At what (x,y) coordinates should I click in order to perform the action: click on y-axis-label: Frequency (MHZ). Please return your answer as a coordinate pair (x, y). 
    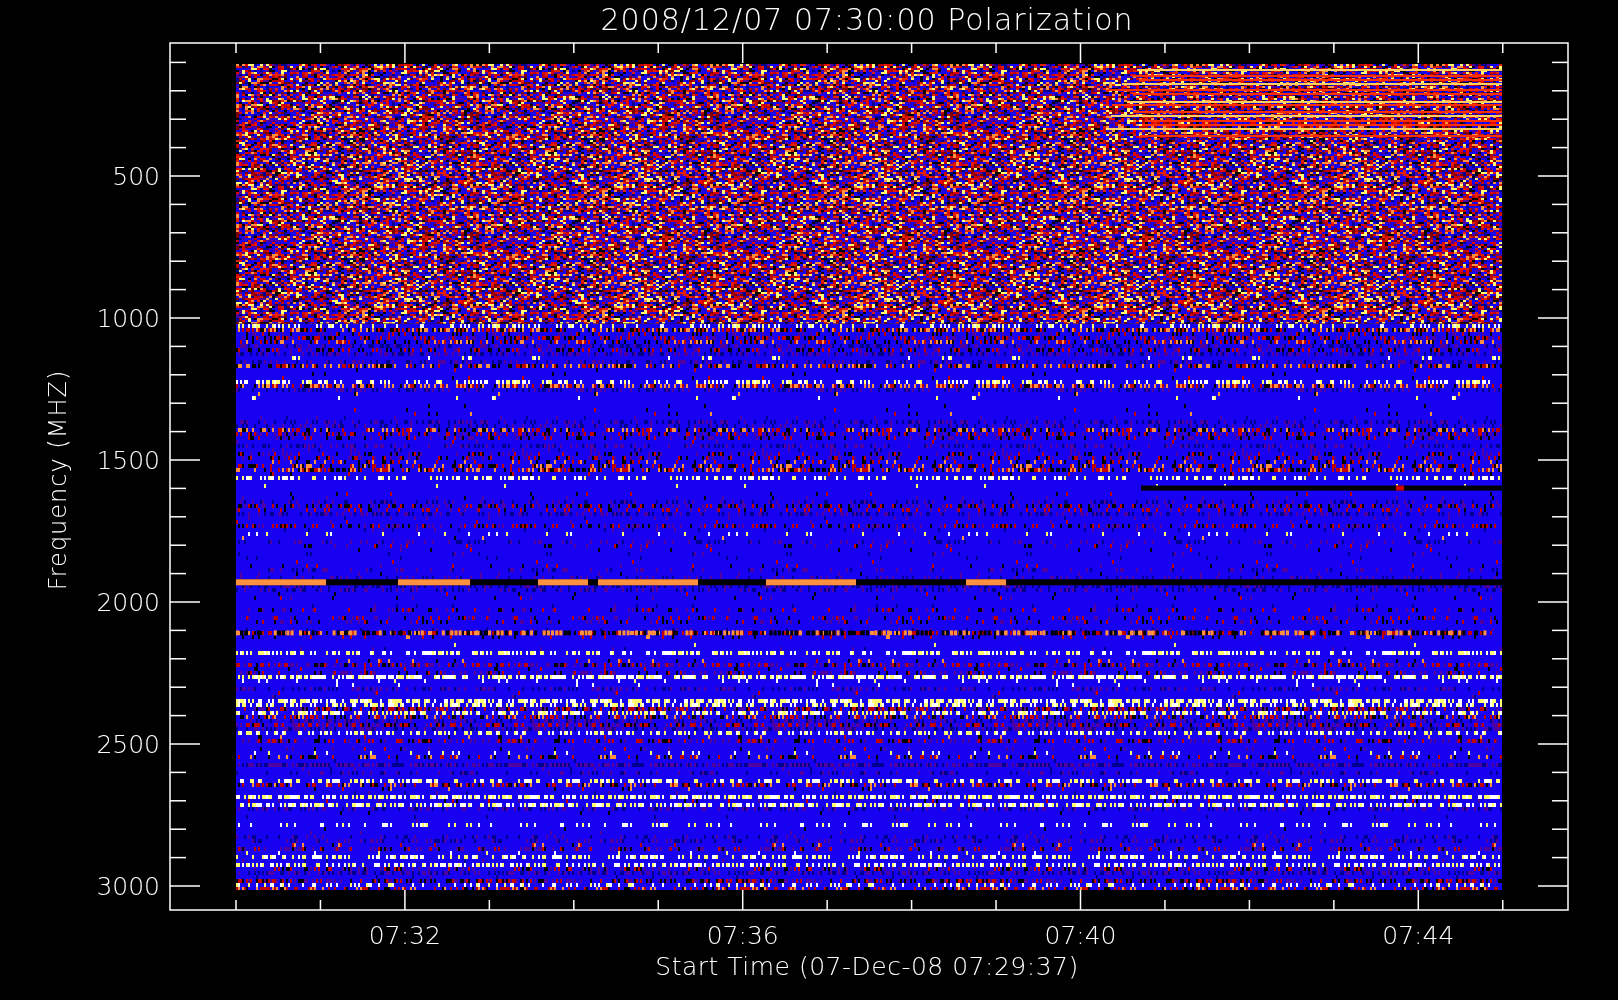
    Looking at the image, I should click on (58, 480).